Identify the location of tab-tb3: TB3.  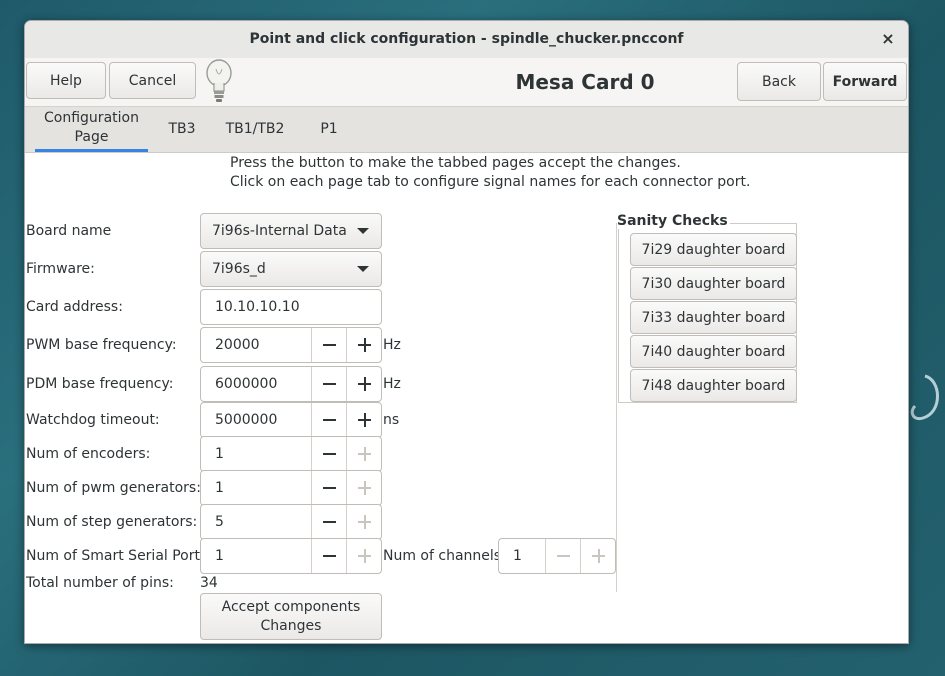
(182, 129).